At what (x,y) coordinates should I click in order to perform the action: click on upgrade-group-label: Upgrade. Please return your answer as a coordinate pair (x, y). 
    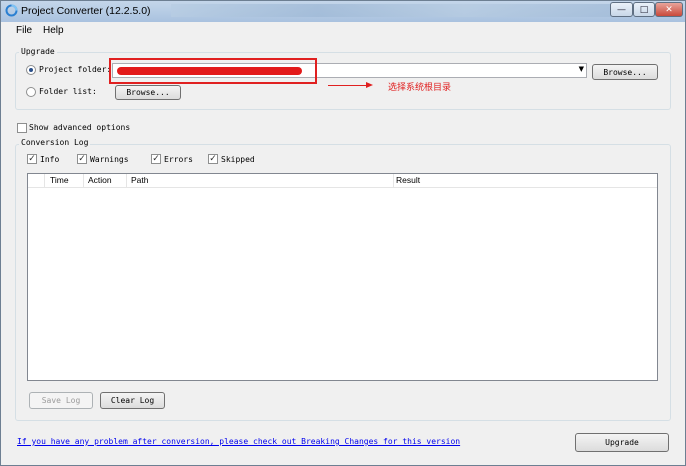
    Looking at the image, I should click on (38, 51).